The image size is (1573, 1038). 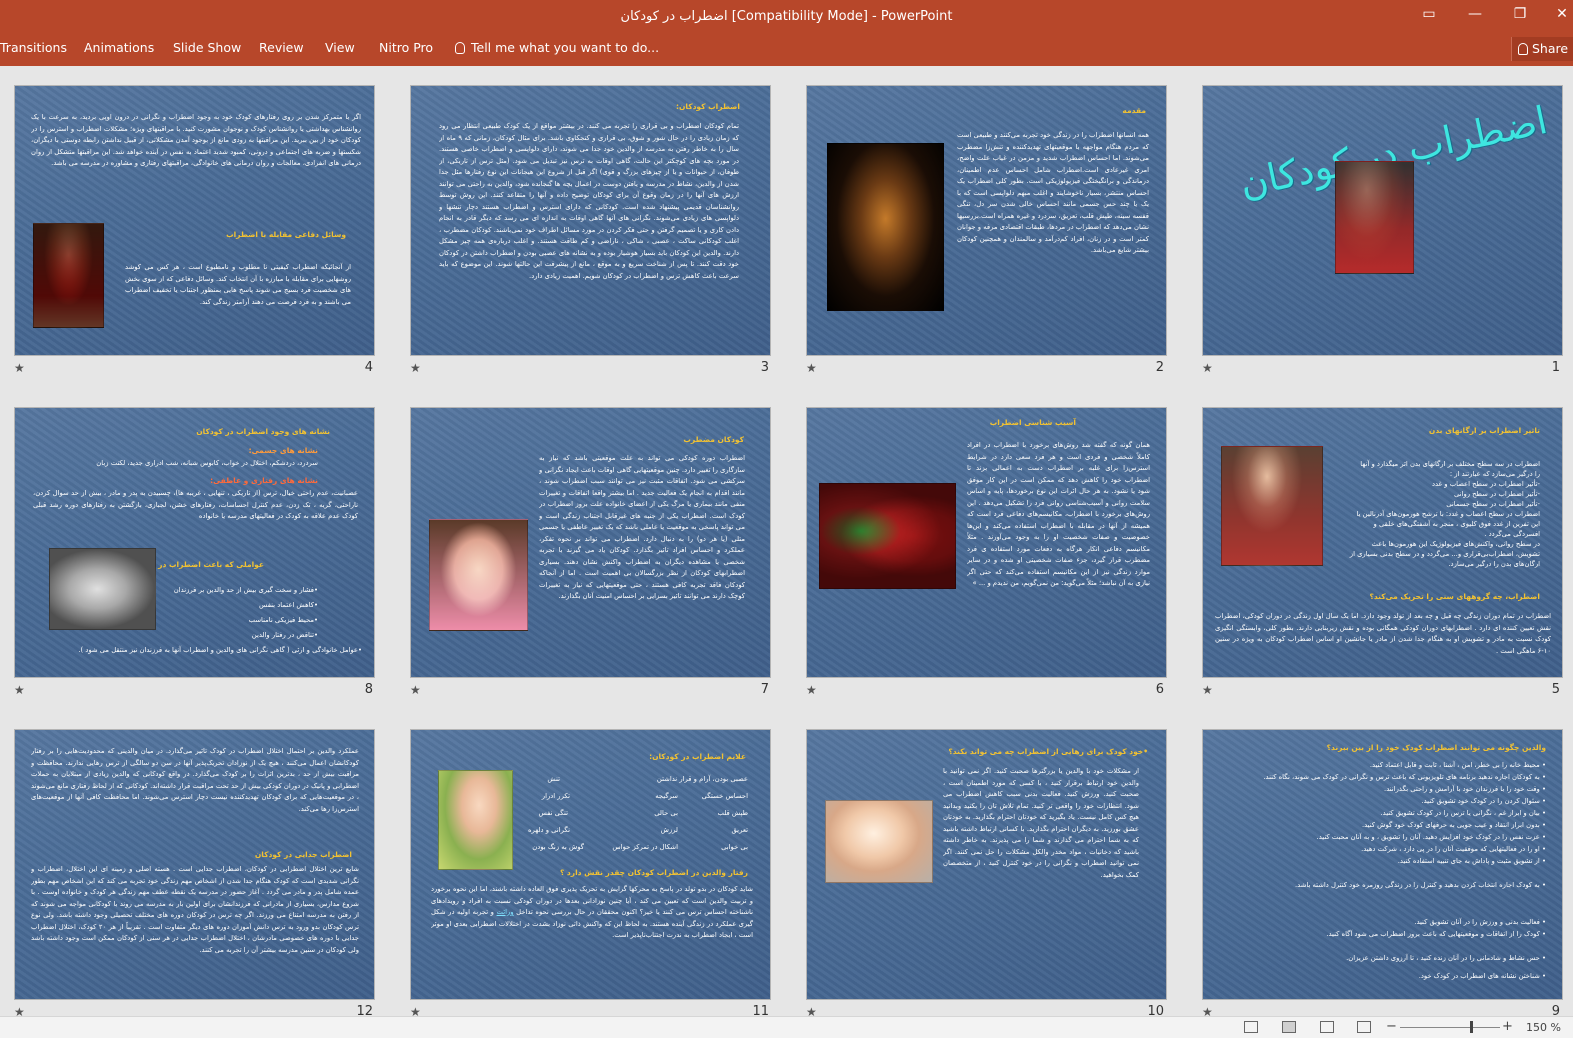 What do you see at coordinates (1327, 1027) in the screenshot?
I see `reading-view-icon` at bounding box center [1327, 1027].